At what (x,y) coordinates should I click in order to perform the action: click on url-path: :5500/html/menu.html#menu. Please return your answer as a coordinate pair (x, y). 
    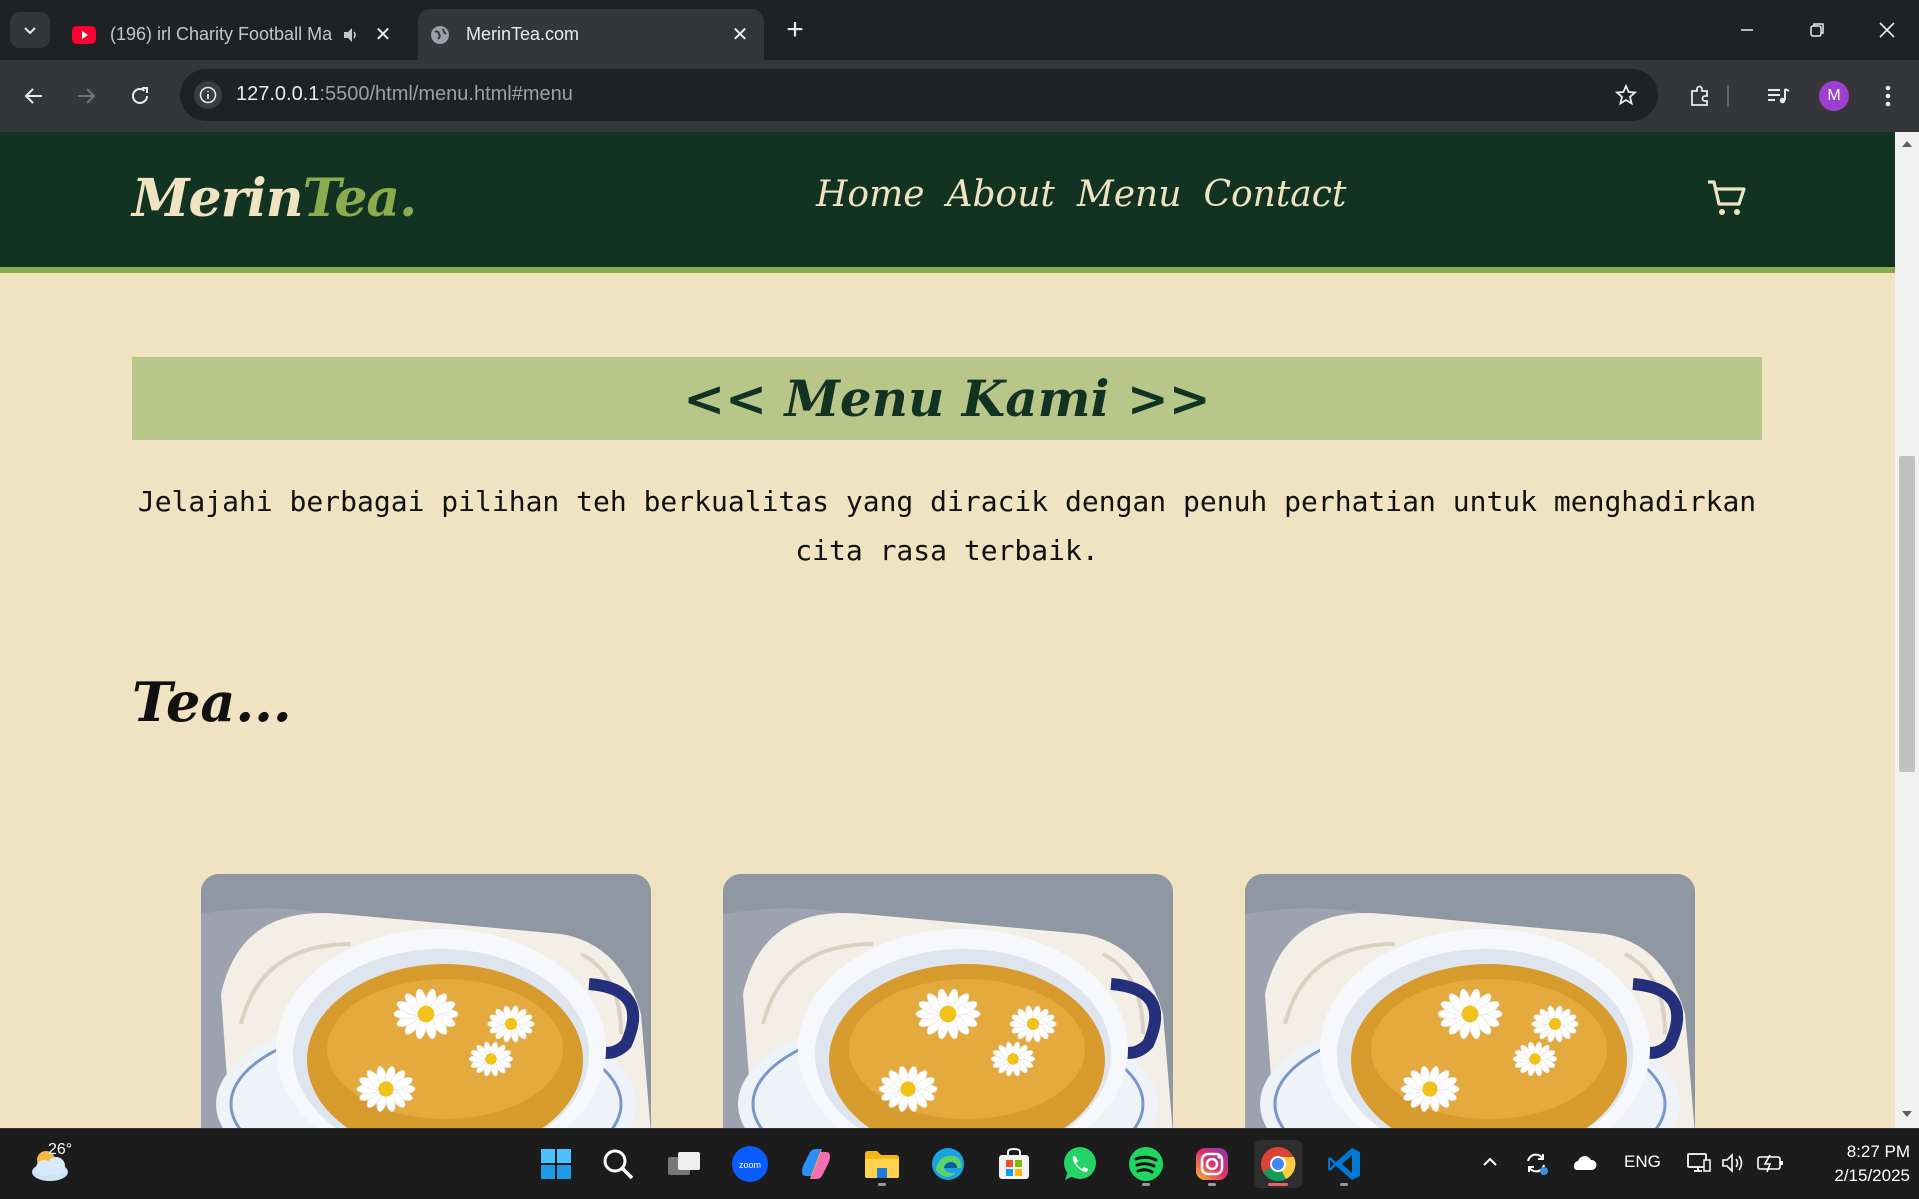
    Looking at the image, I should click on (446, 94).